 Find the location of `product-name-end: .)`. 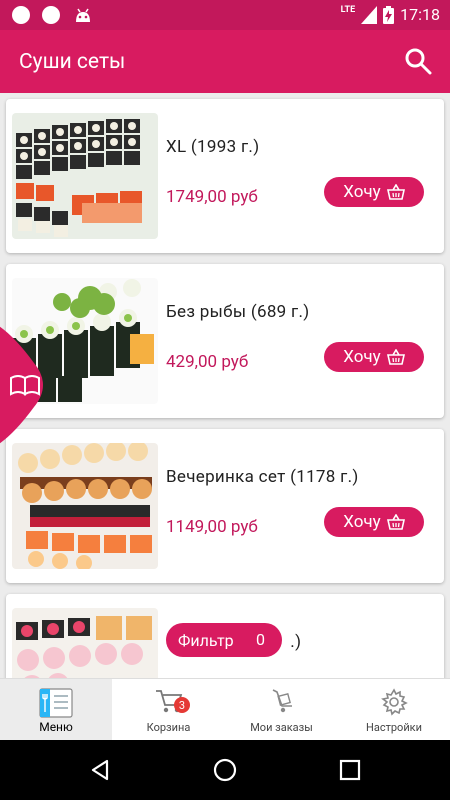

product-name-end: .) is located at coordinates (296, 642).